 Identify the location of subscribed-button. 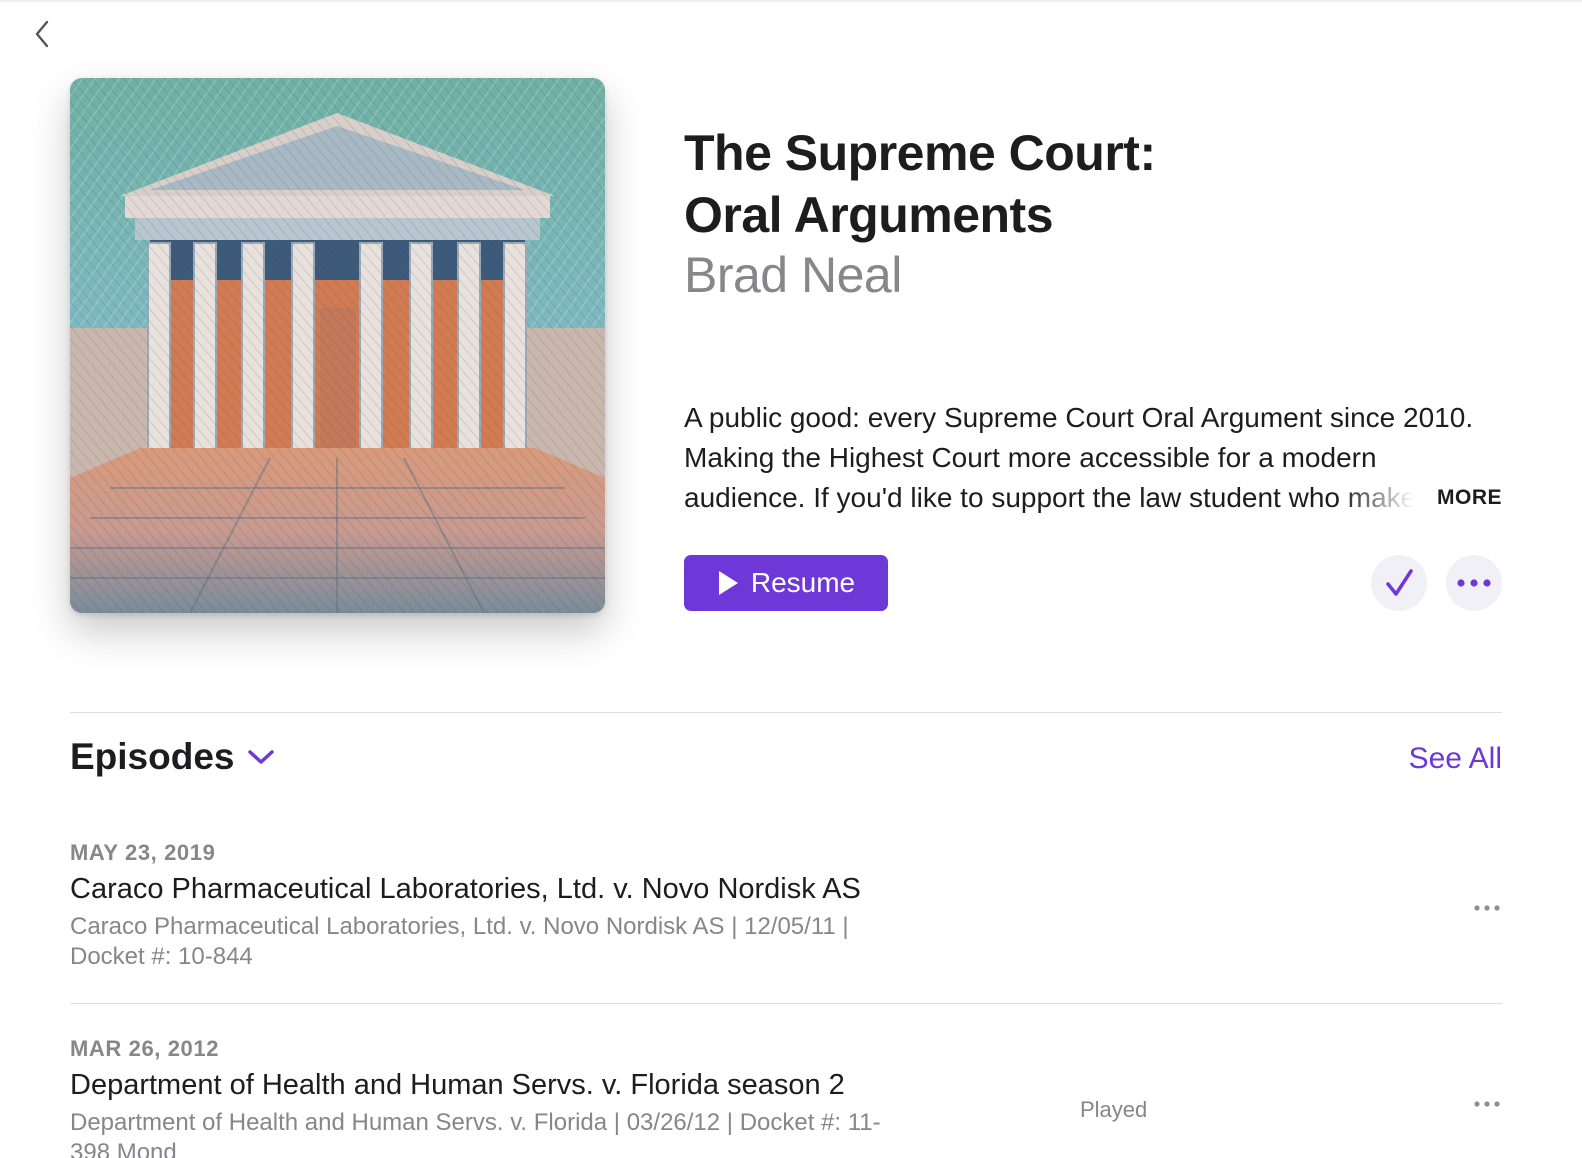
(1399, 583).